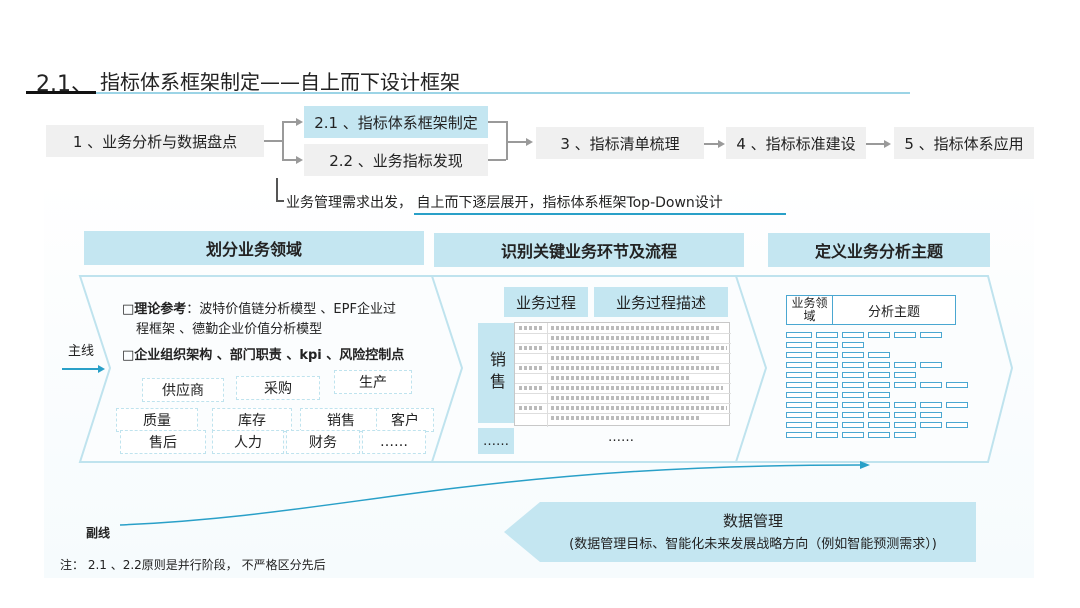 The width and height of the screenshot is (1080, 608). Describe the element at coordinates (248, 442) in the screenshot. I see `domain-tag-hr: 人力` at that location.